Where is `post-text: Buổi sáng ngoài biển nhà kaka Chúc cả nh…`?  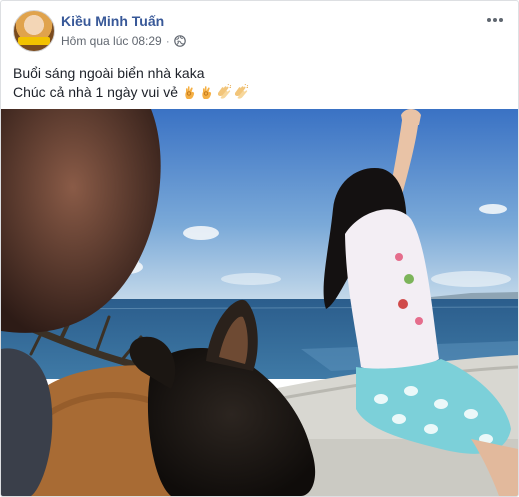
post-text: Buổi sáng ngoài biển nhà kaka Chúc cả nh… is located at coordinates (259, 83).